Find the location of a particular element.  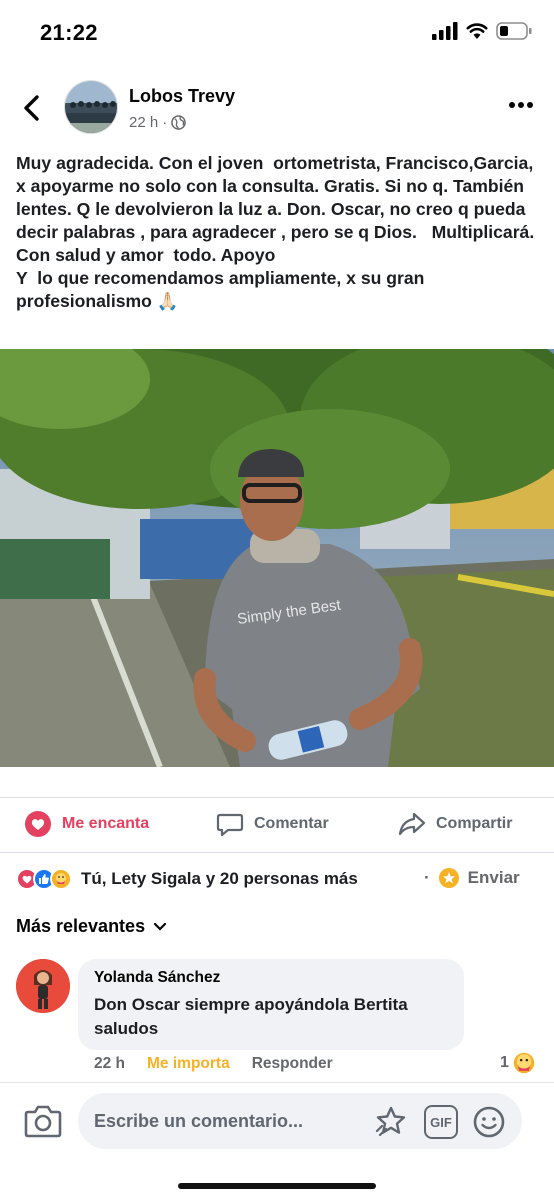

reaction-bubbles is located at coordinates (44, 879).